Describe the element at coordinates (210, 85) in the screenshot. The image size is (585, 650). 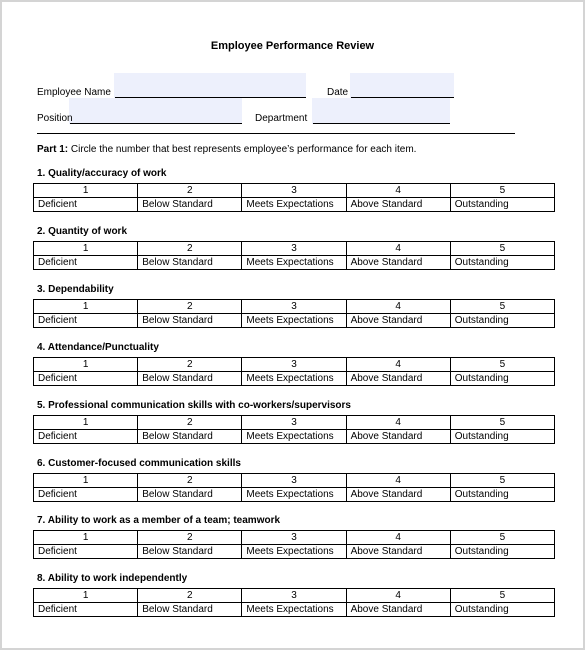
I see `employee-name-field` at that location.